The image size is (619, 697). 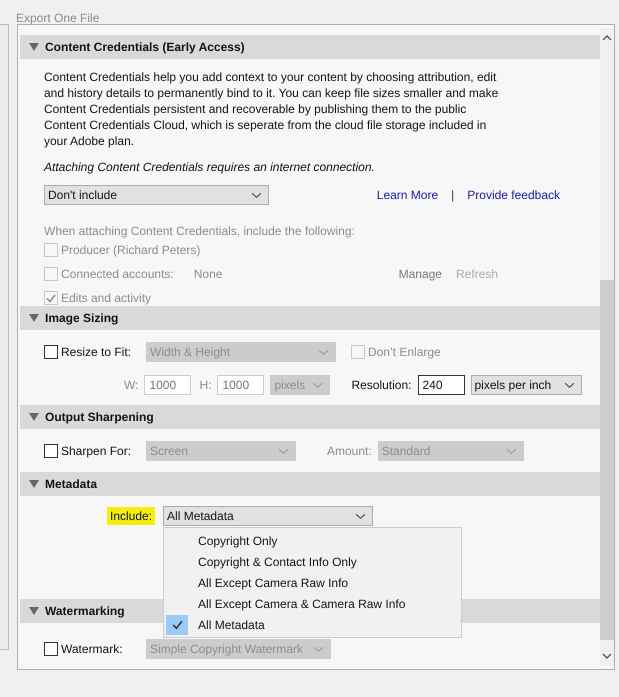 I want to click on field-label: W:, so click(x=131, y=385).